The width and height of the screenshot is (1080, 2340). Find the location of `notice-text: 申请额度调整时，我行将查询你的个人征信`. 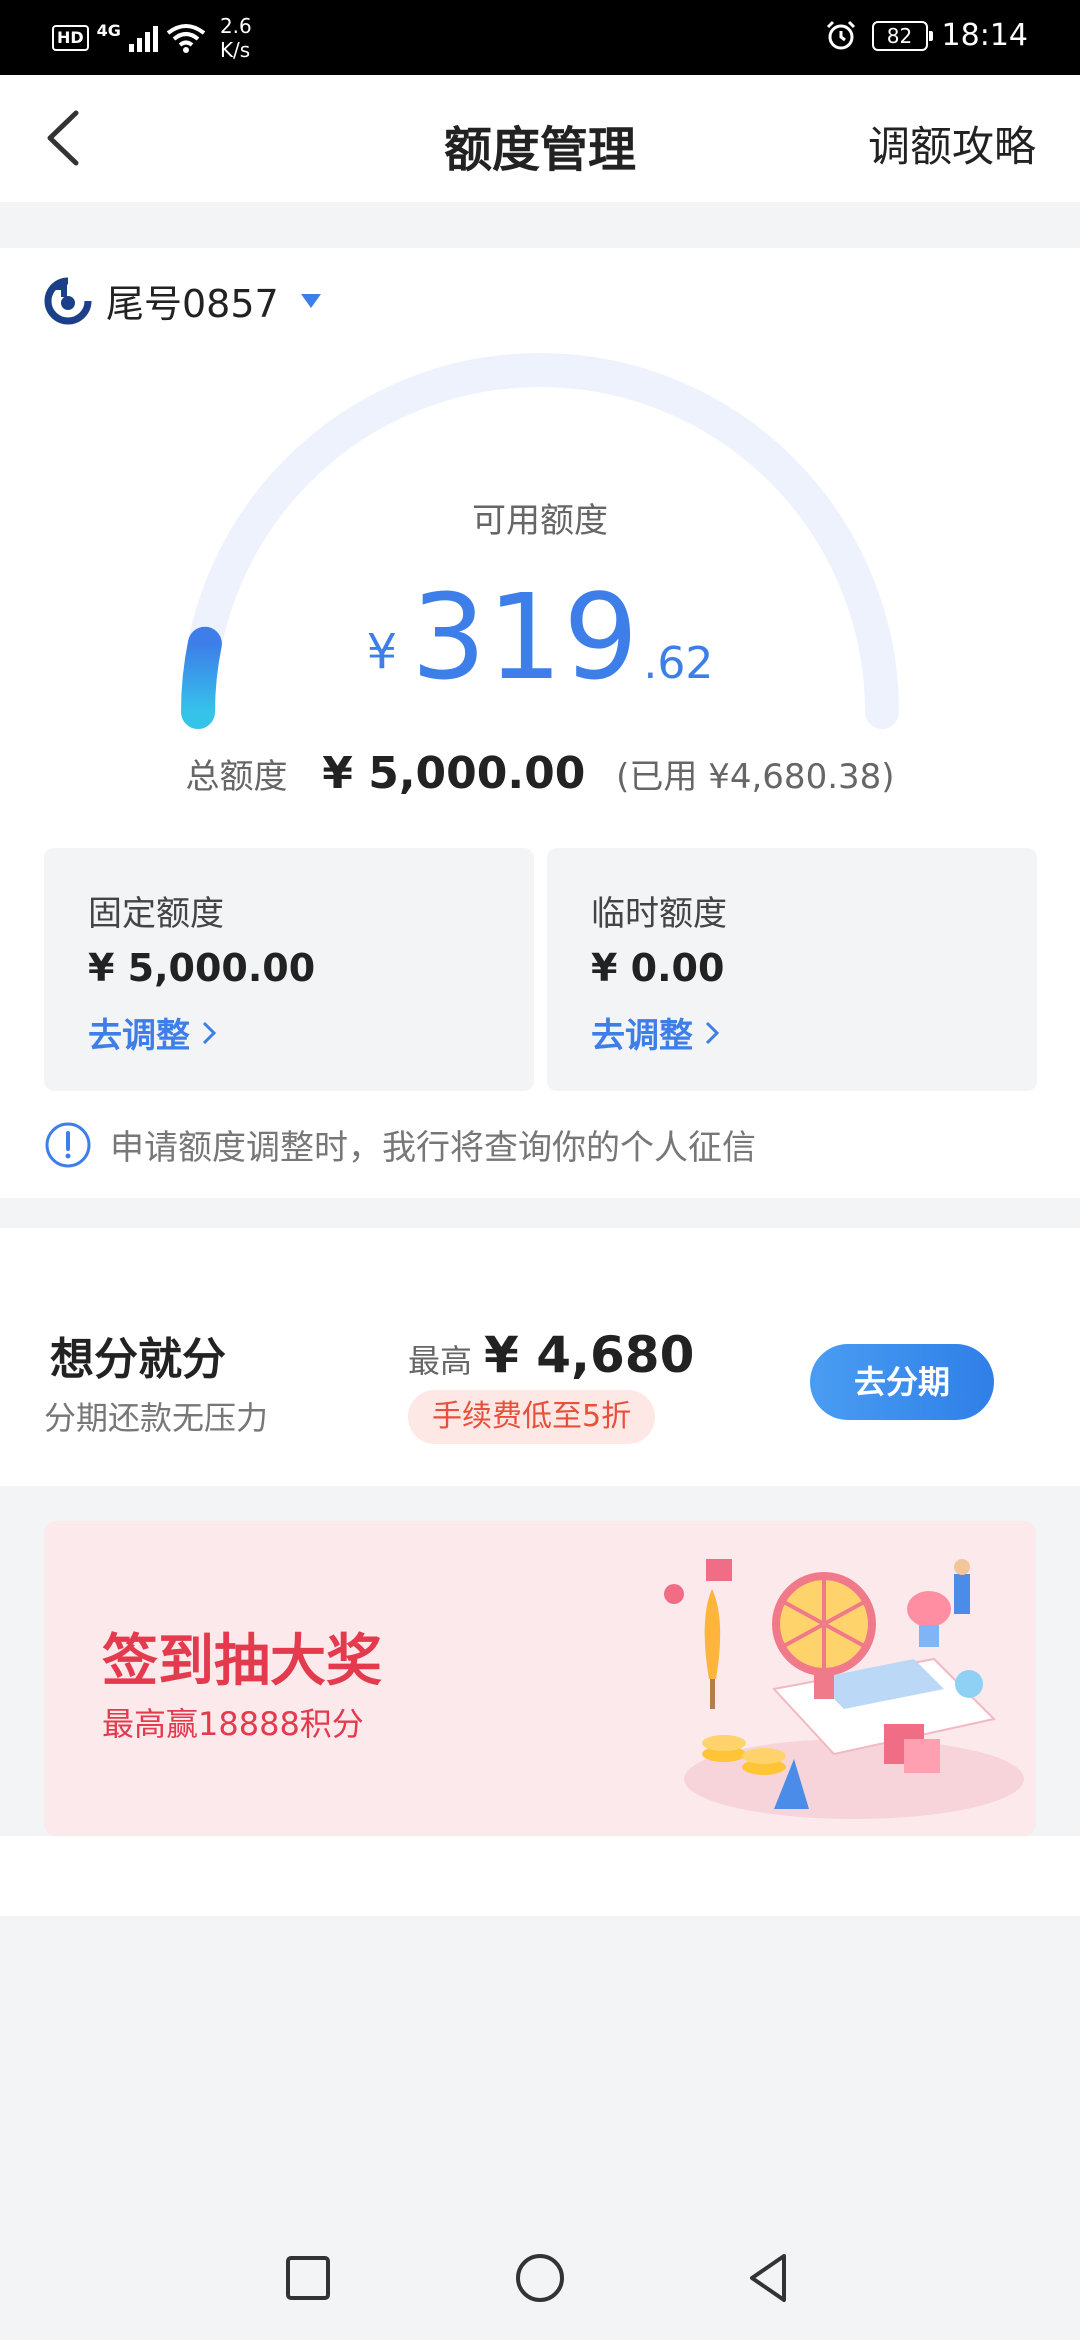

notice-text: 申请额度调整时，我行将查询你的个人征信 is located at coordinates (433, 1148).